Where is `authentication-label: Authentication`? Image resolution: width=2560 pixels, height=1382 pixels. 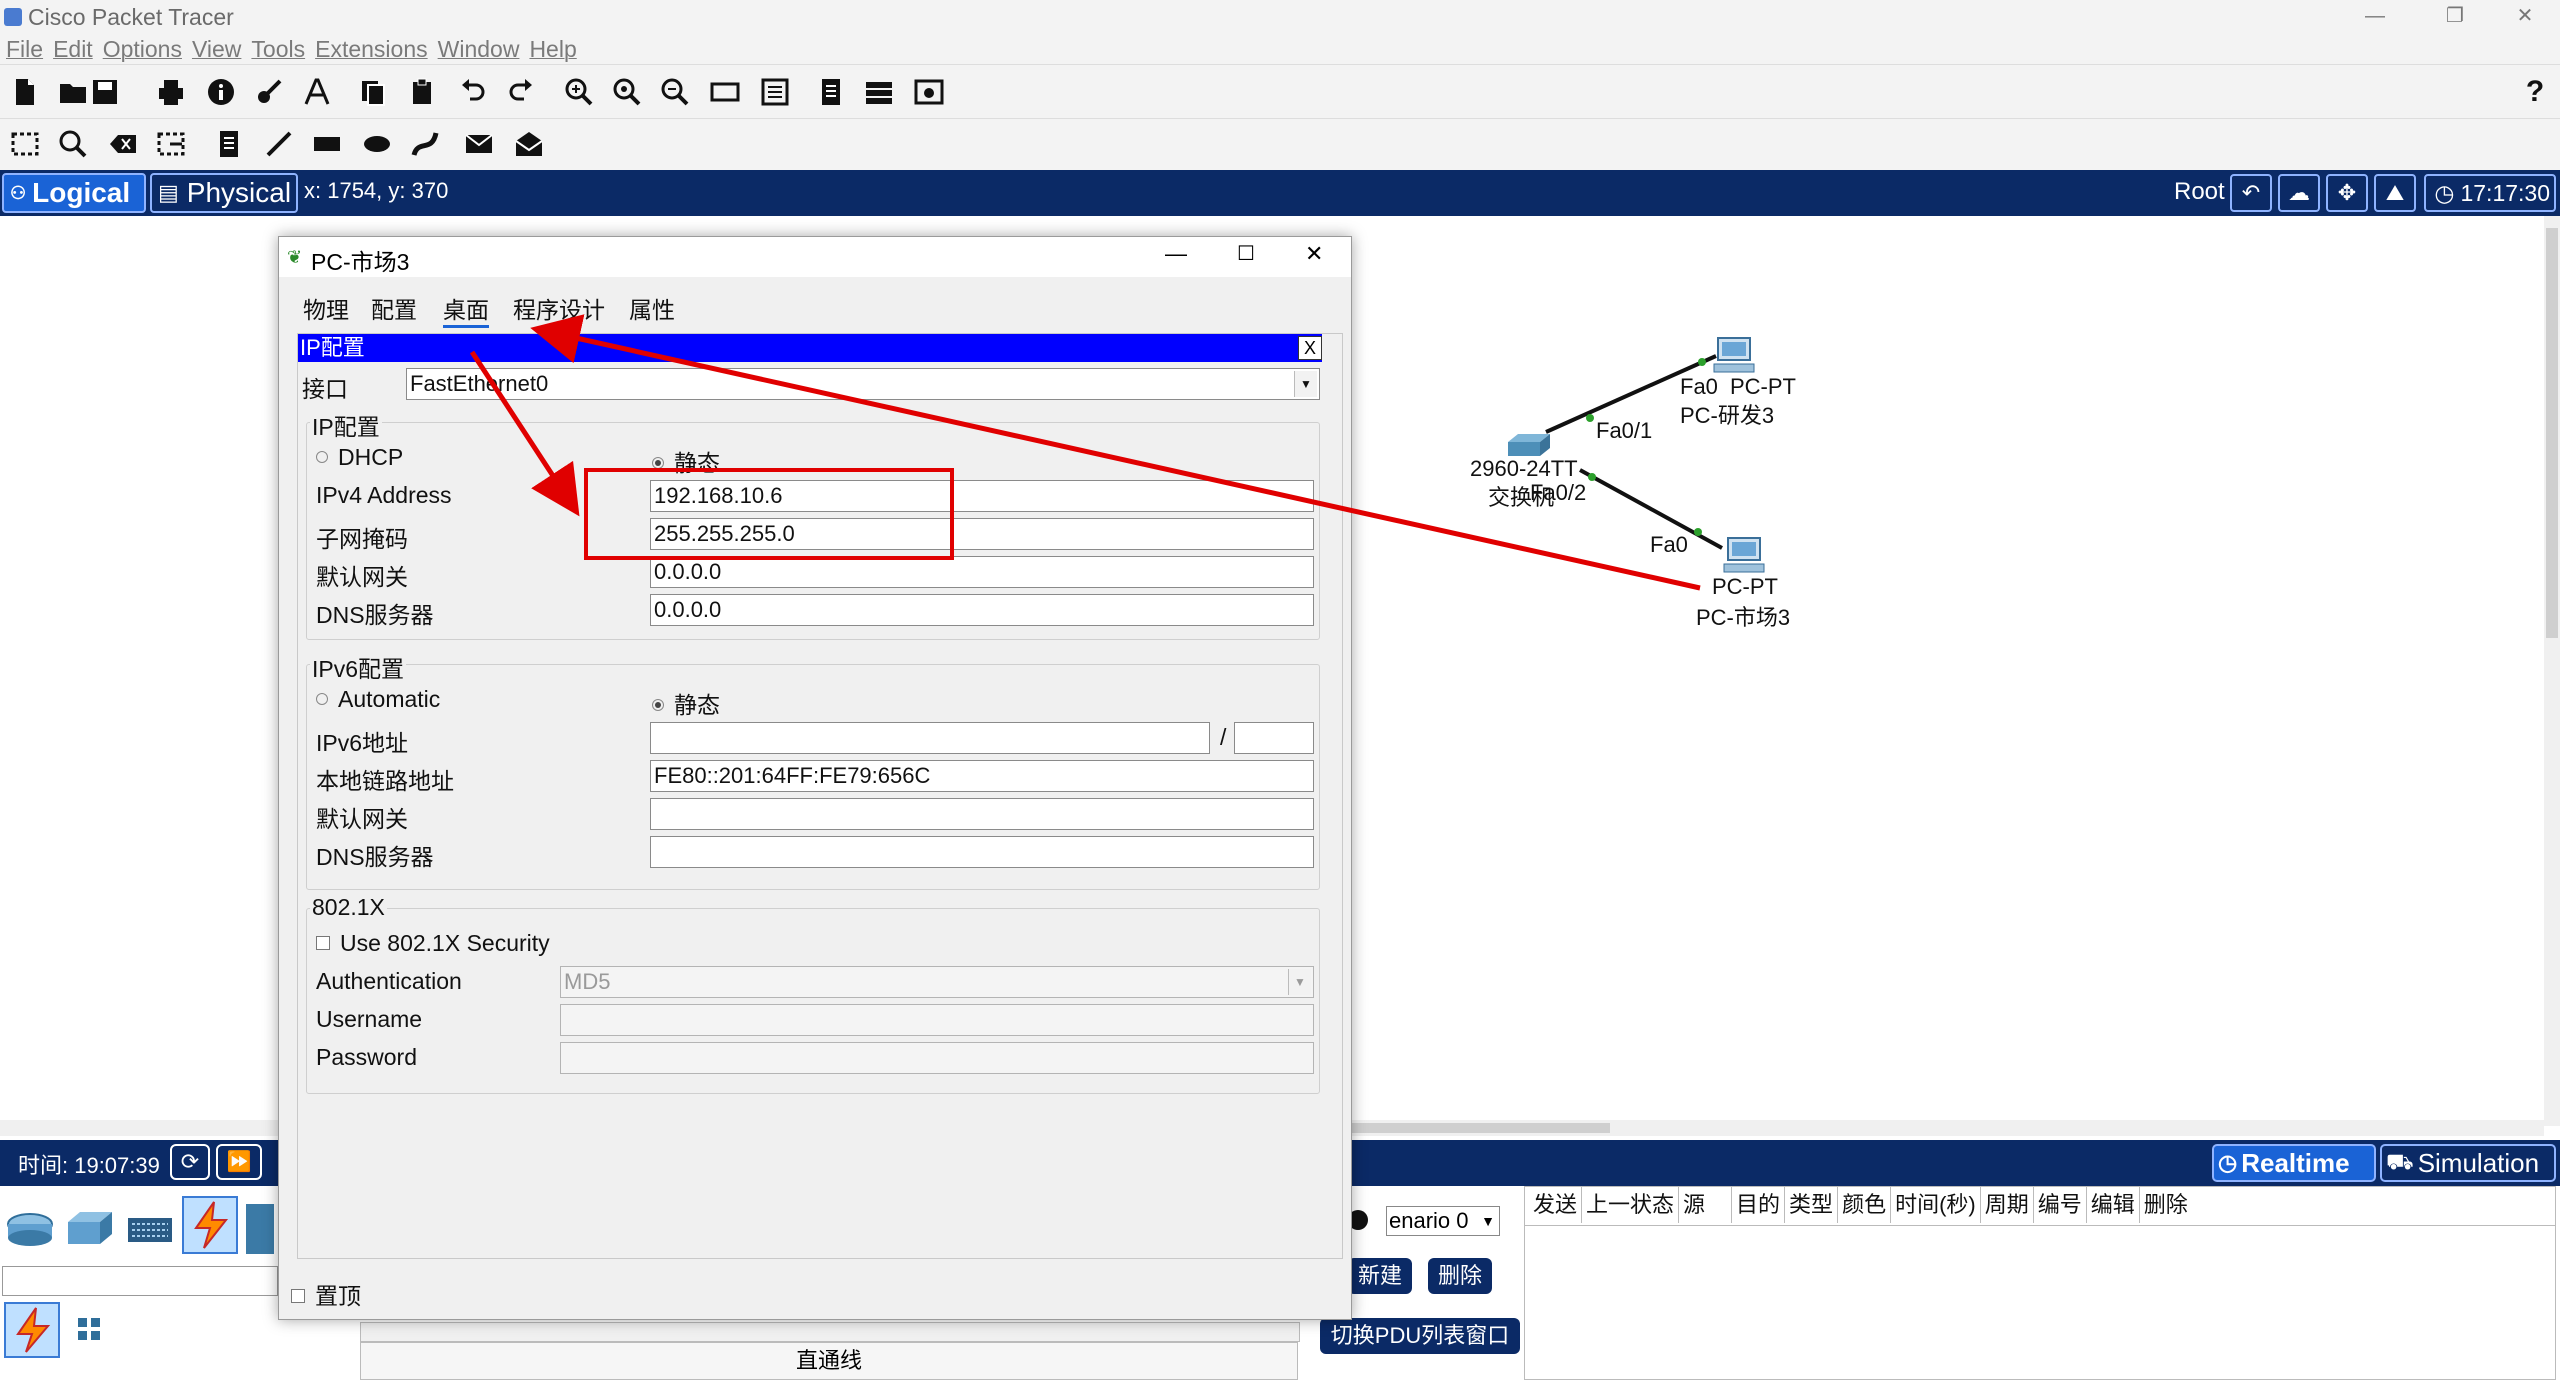
authentication-label: Authentication is located at coordinates (389, 981).